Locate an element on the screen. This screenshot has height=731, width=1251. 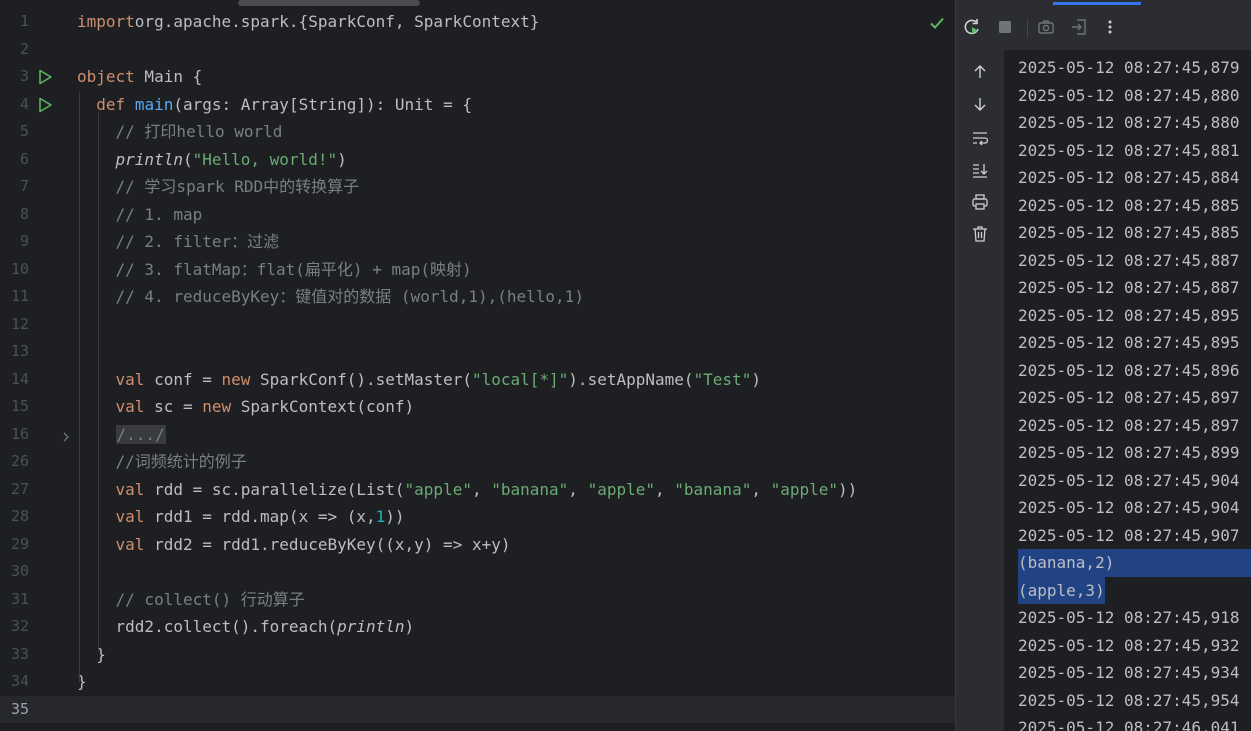
code-token: "apple" is located at coordinates (804, 489).